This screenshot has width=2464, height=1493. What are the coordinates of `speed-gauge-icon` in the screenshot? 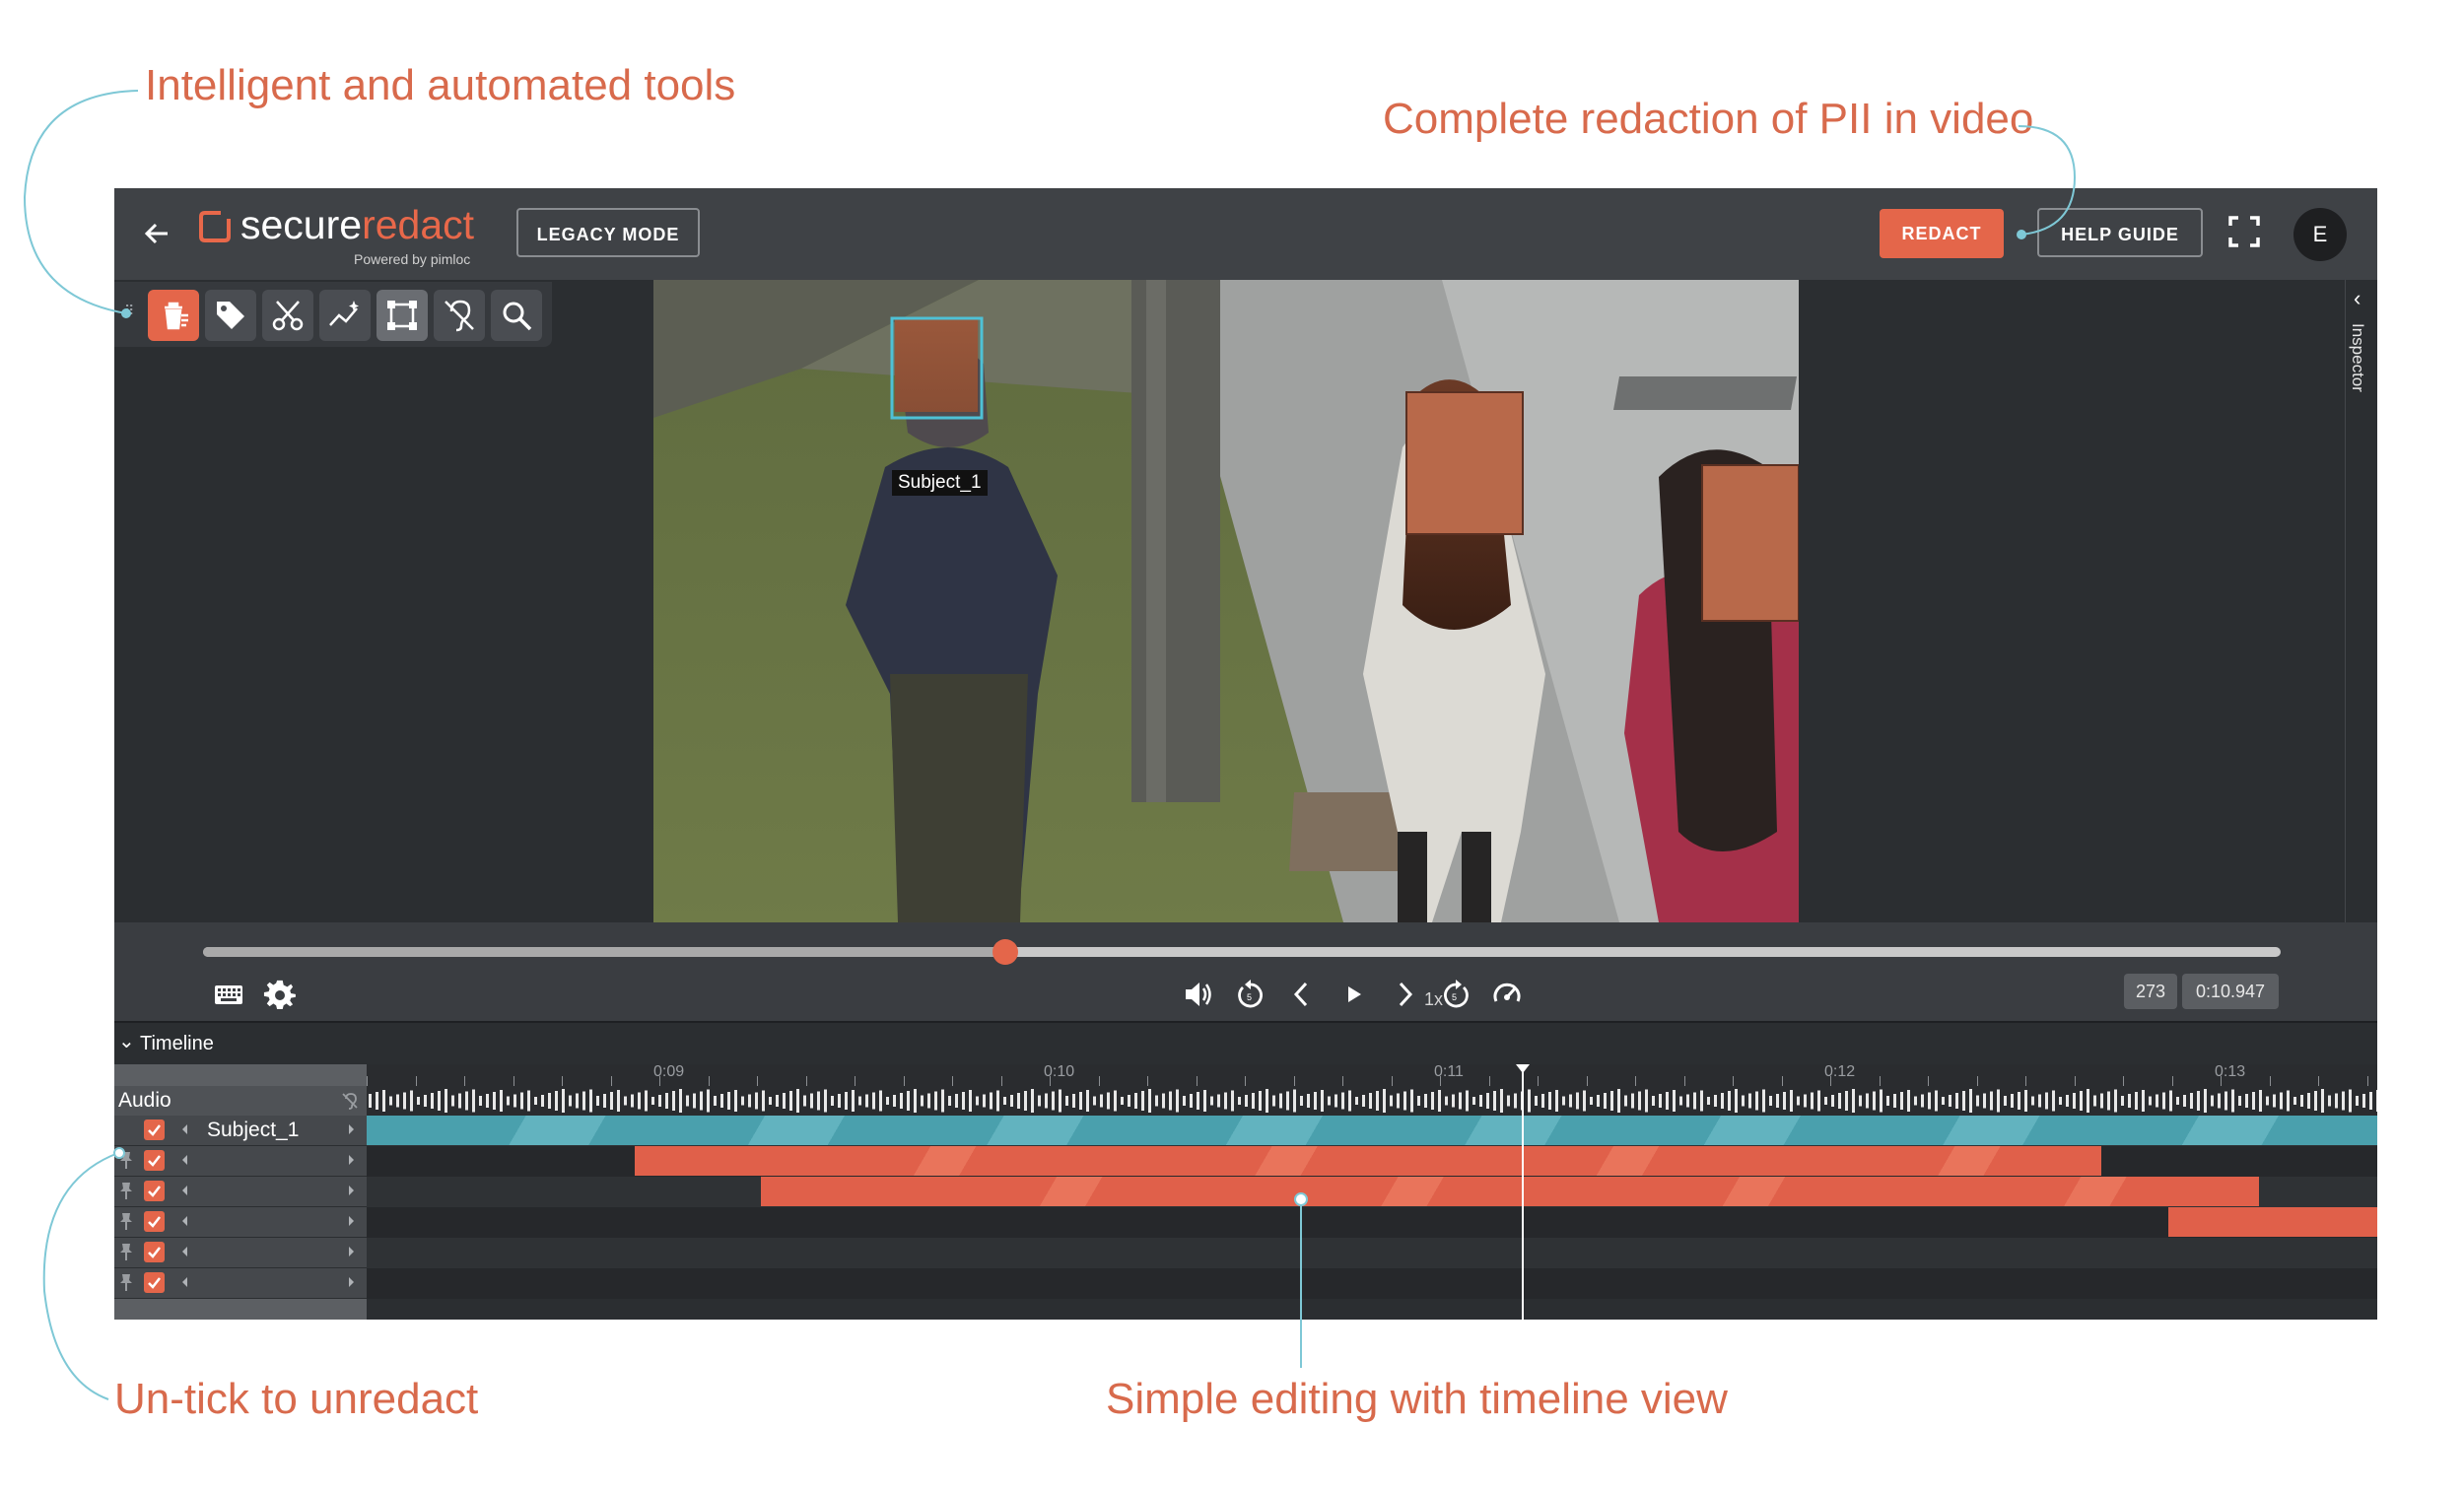 It's located at (1507, 994).